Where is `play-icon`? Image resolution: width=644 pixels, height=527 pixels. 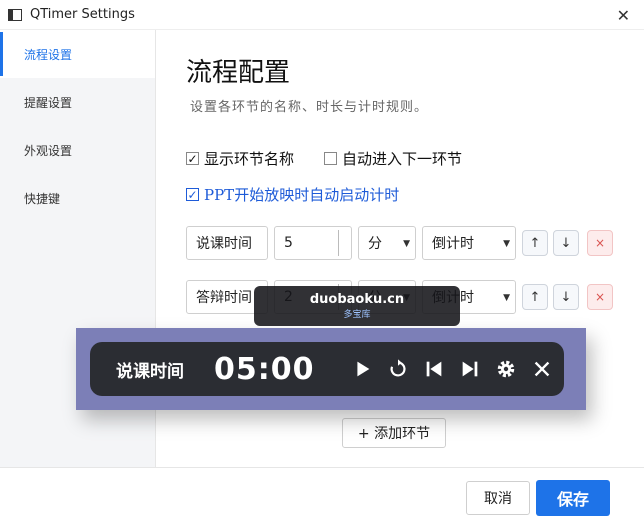
play-icon is located at coordinates (362, 369).